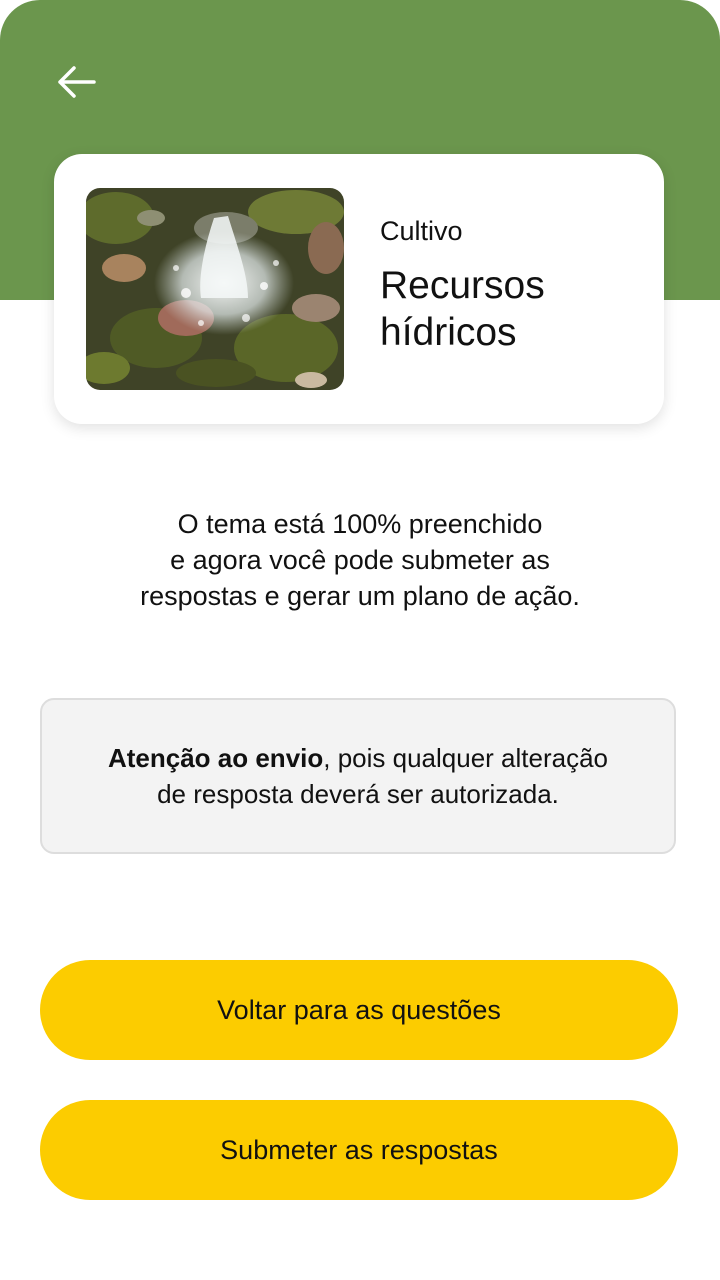 The image size is (720, 1280). I want to click on theme-image, so click(215, 289).